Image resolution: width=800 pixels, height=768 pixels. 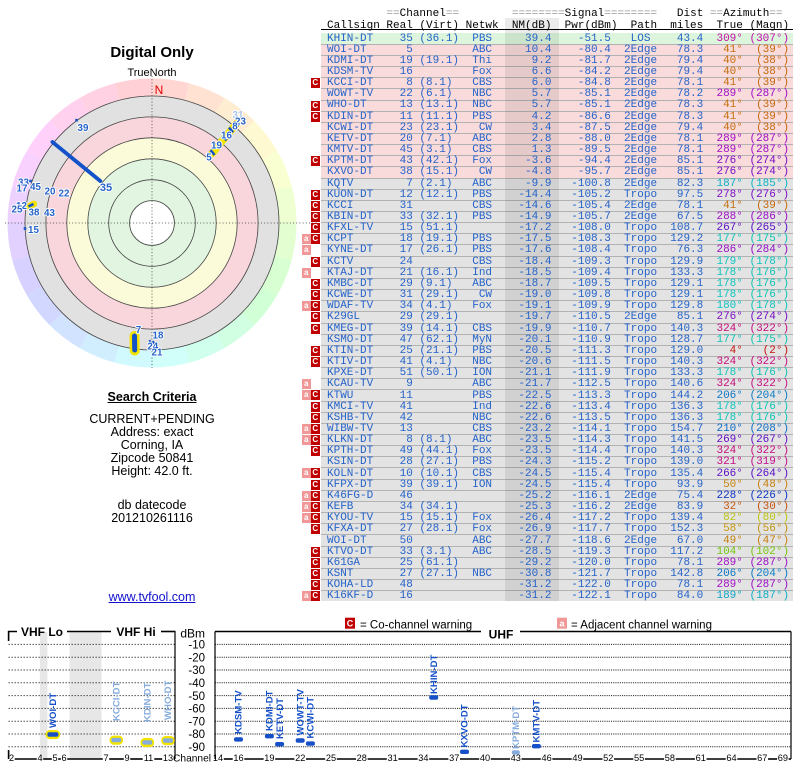 I want to click on svg-text: 5, so click(x=54, y=758).